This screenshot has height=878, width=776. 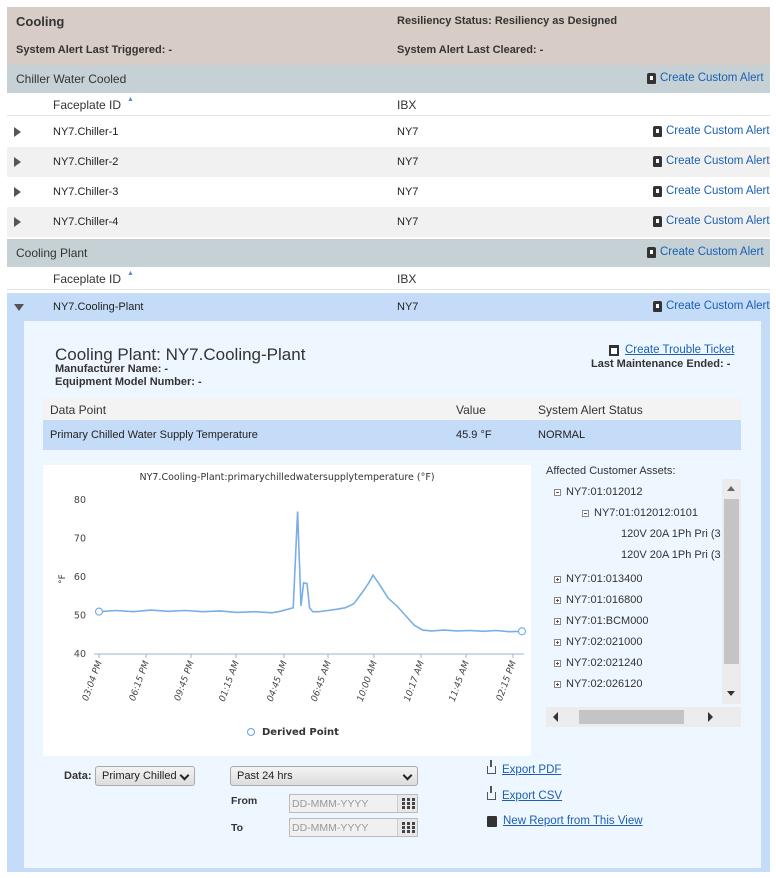 I want to click on horizontal-scrollbar, so click(x=643, y=717).